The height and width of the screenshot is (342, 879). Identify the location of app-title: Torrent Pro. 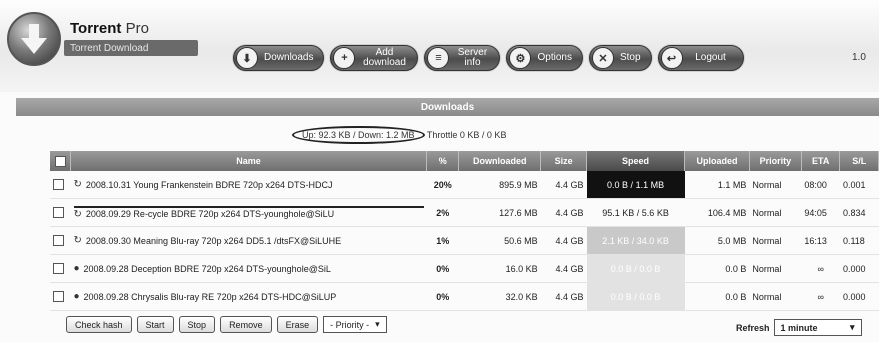
(109, 28).